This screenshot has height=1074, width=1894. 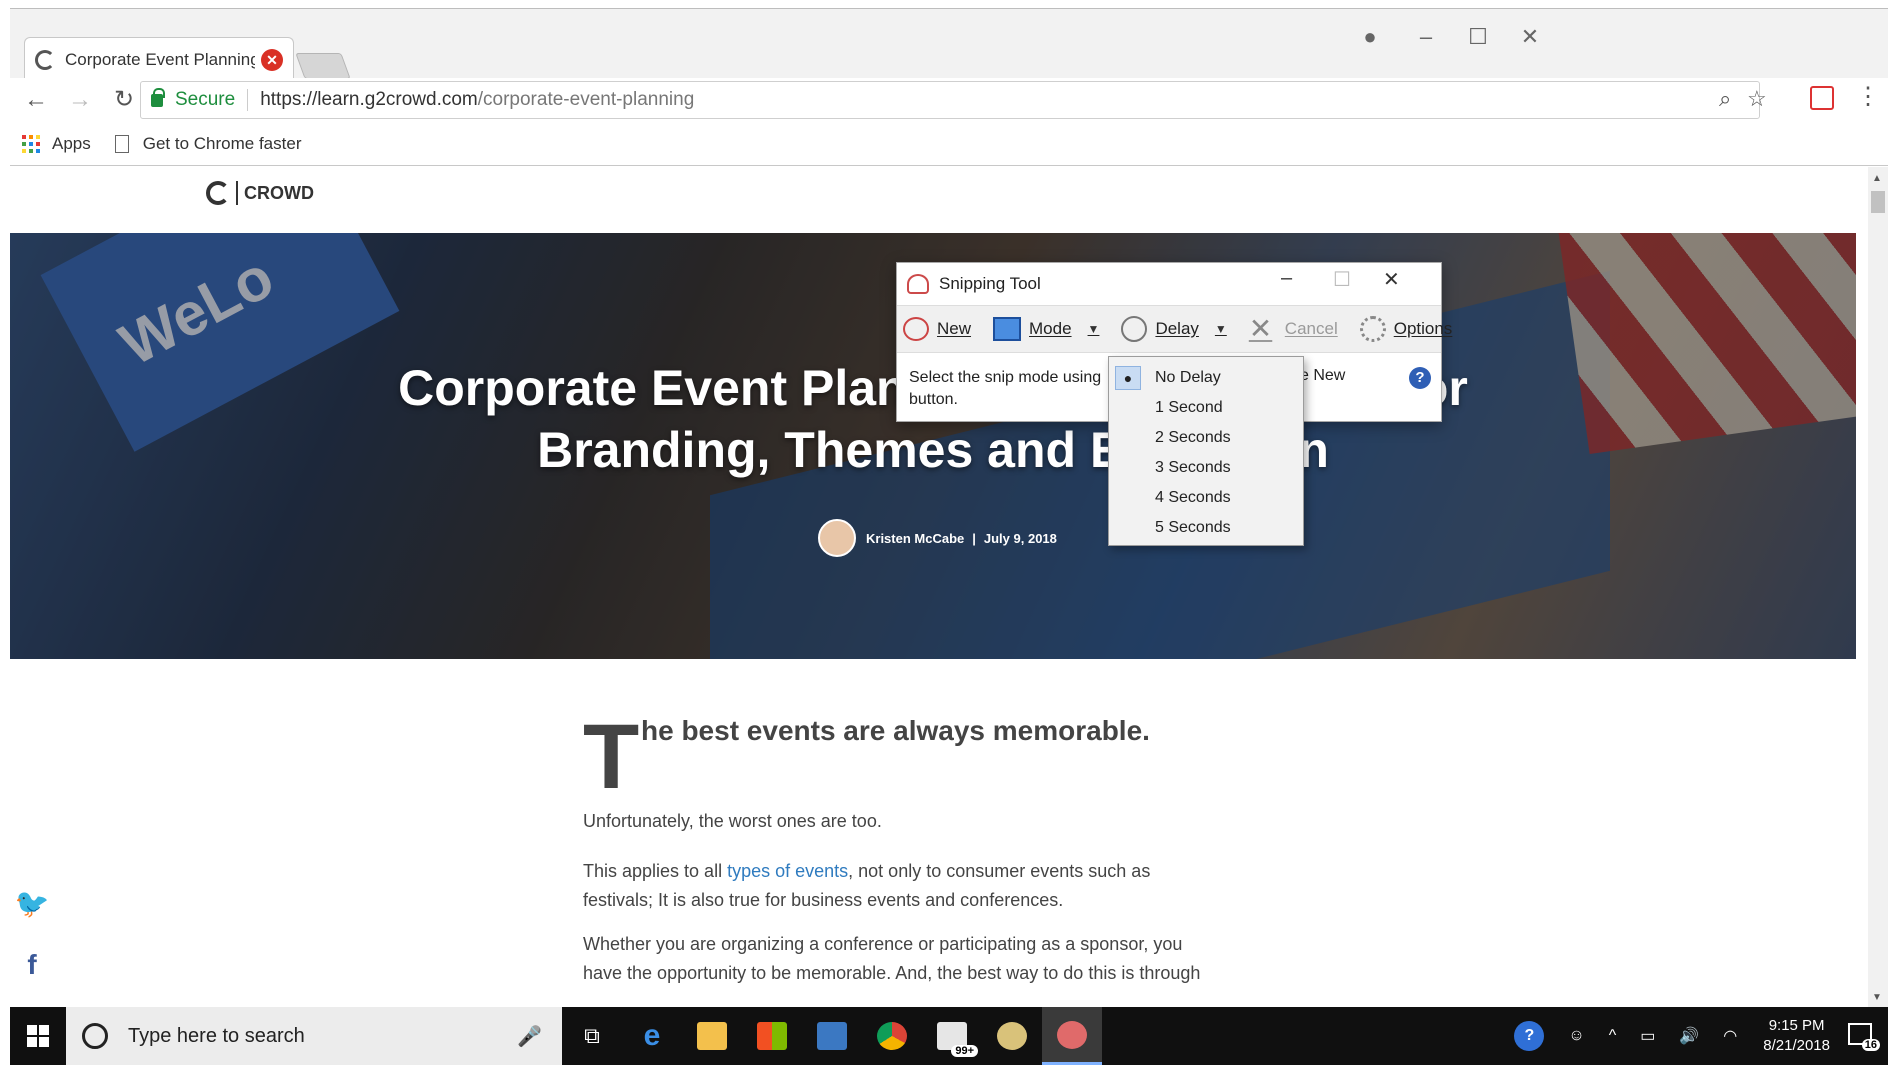 What do you see at coordinates (248, 100) in the screenshot?
I see `divider` at bounding box center [248, 100].